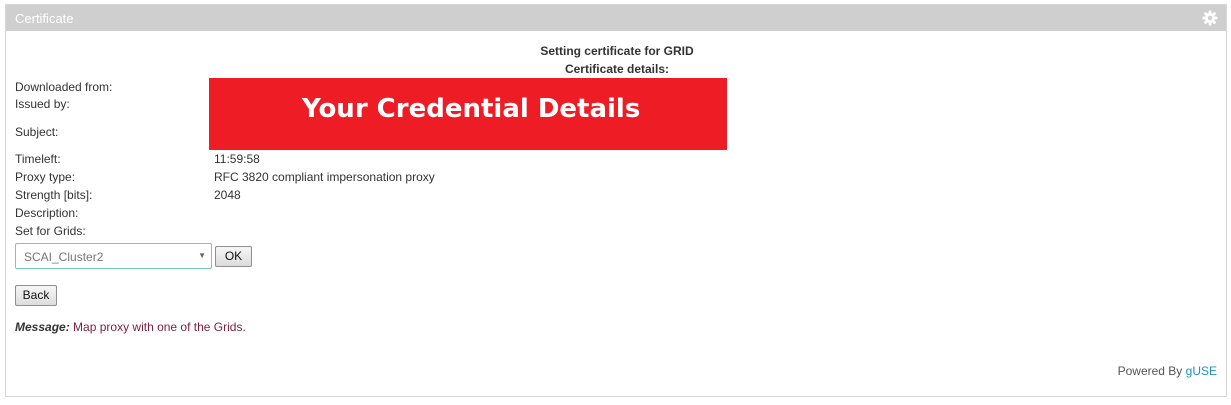 The image size is (1231, 405). I want to click on guse-link: gUSE, so click(1201, 371).